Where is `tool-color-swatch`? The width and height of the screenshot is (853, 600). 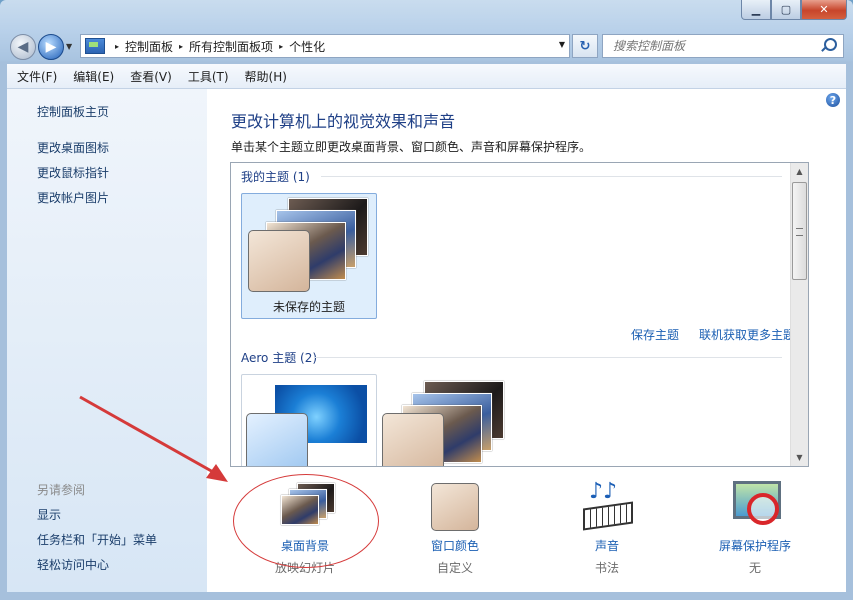
tool-color-swatch is located at coordinates (455, 507).